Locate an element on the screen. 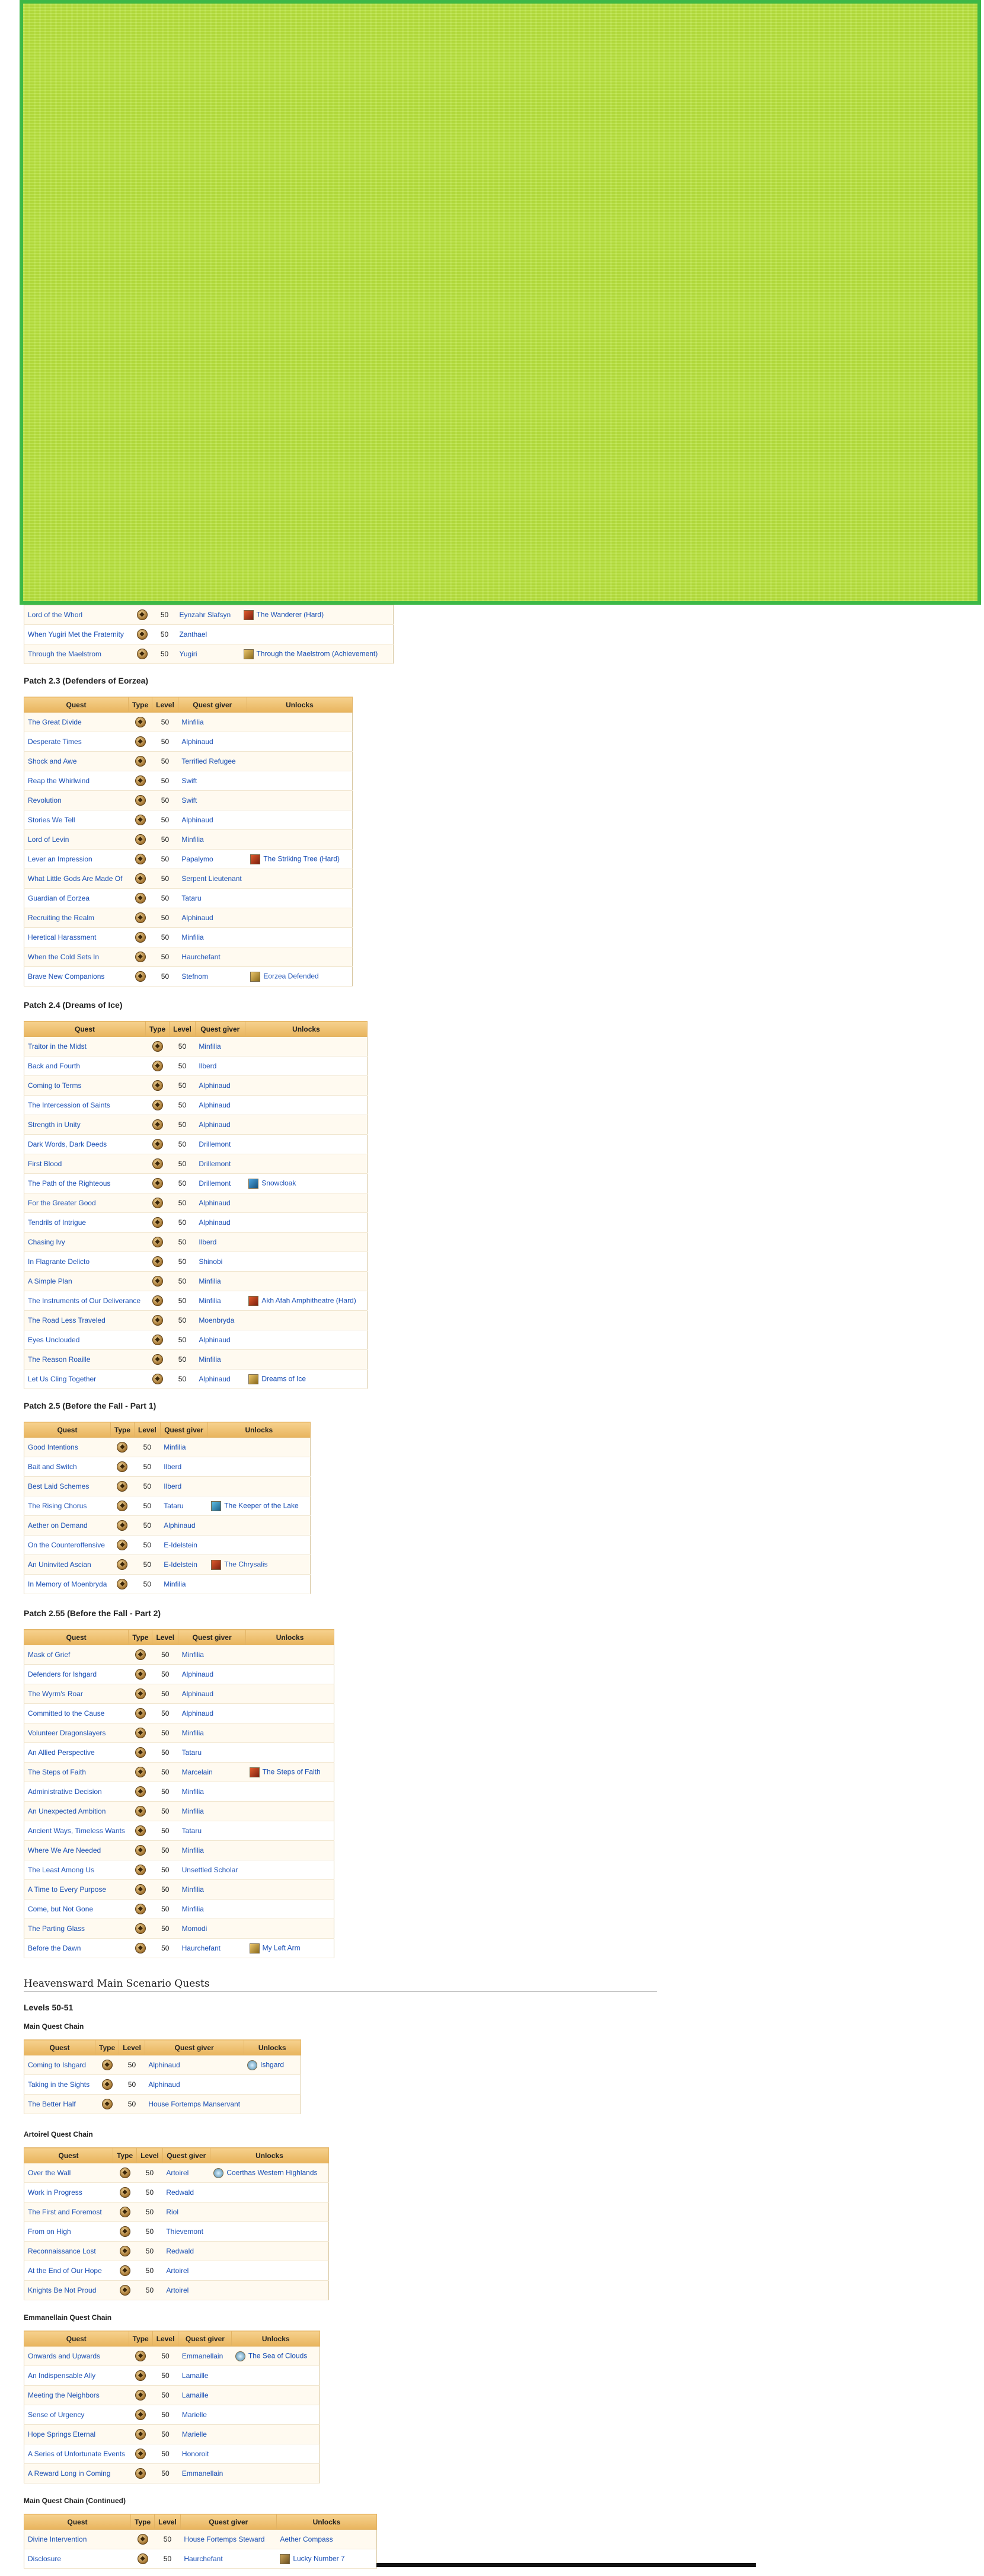 This screenshot has height=2576, width=984. quest-link: When Yugiri Met the Fraternity is located at coordinates (76, 634).